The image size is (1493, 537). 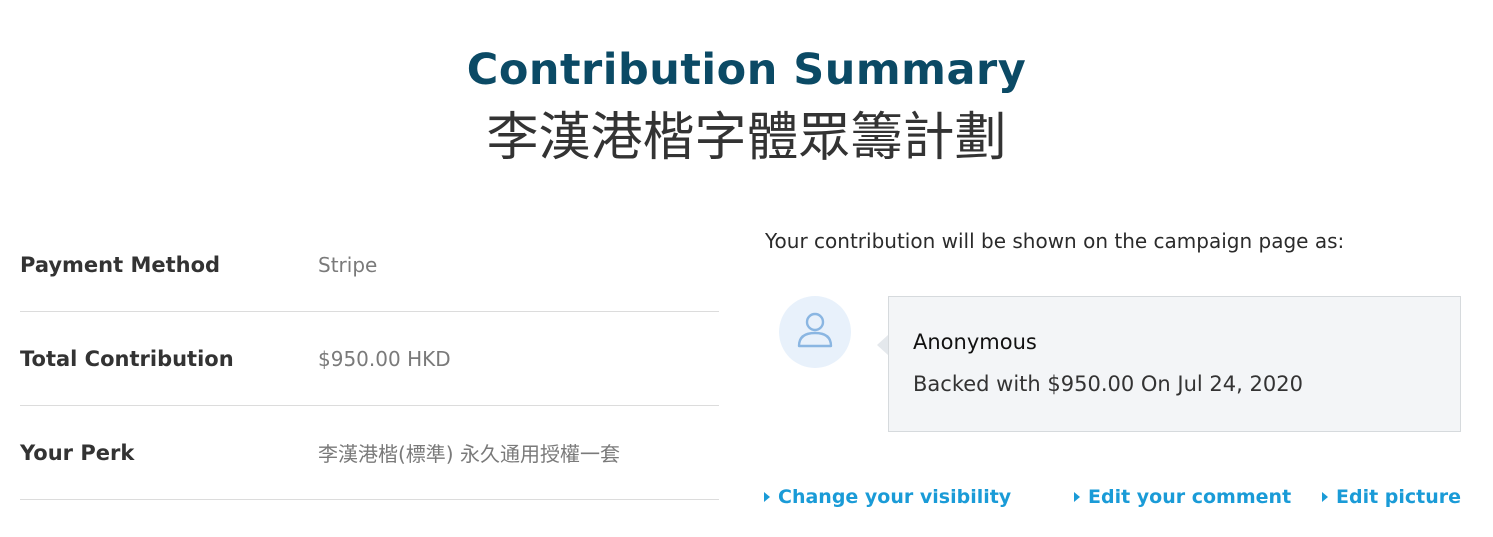 I want to click on page-title: Contribution Summary, so click(x=746, y=70).